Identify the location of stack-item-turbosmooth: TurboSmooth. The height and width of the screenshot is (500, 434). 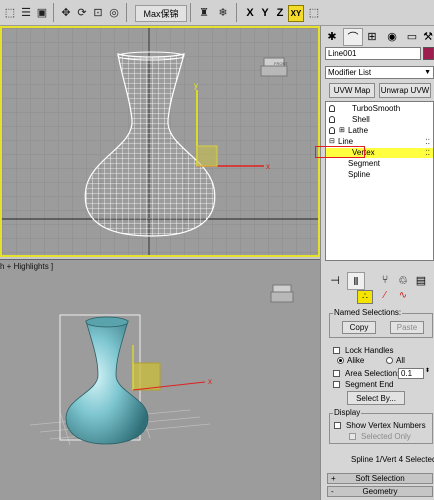
(379, 109).